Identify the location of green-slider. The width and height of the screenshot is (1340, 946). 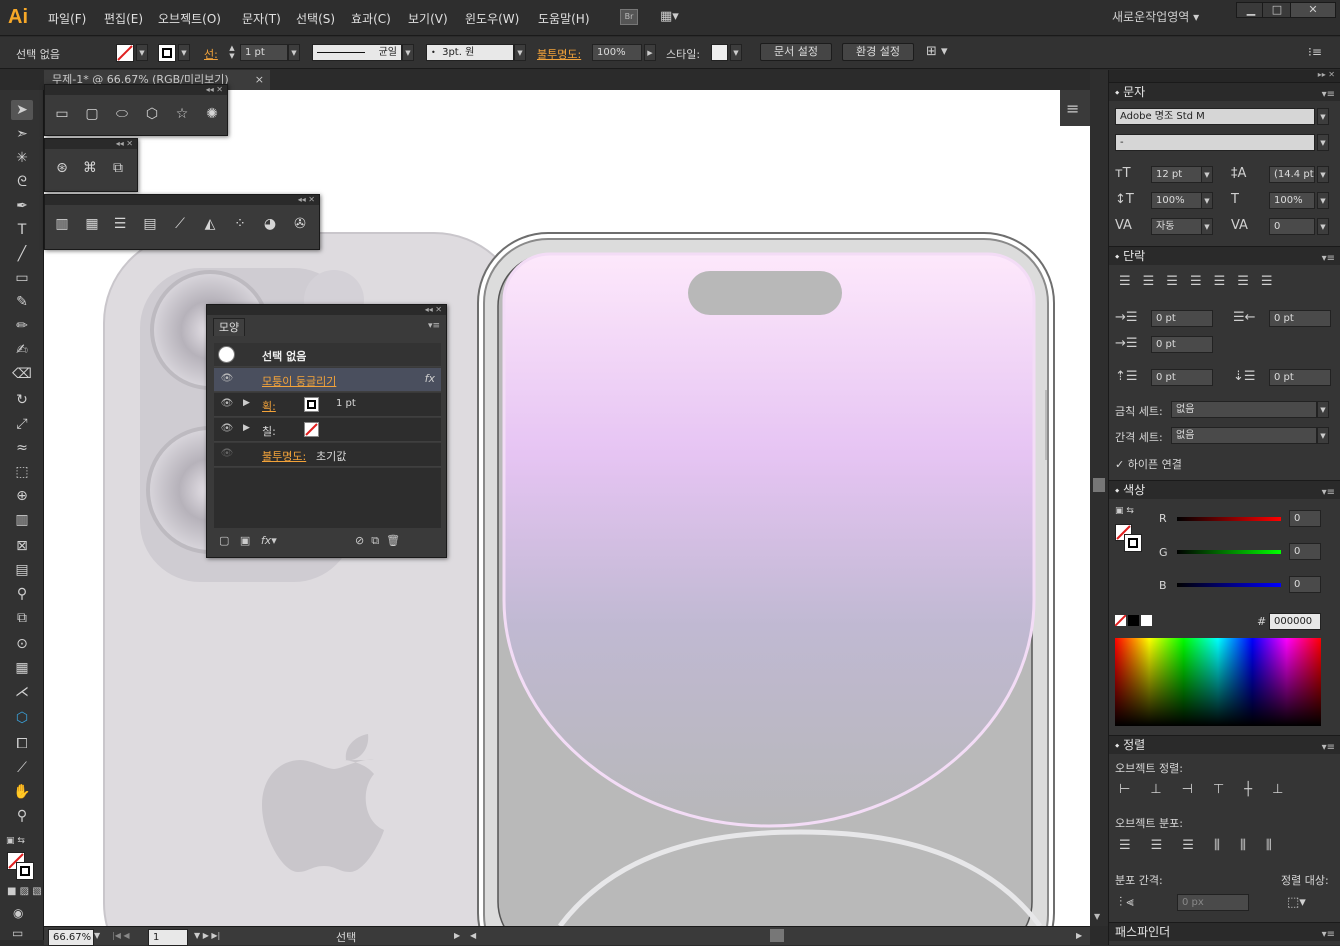
(1229, 552).